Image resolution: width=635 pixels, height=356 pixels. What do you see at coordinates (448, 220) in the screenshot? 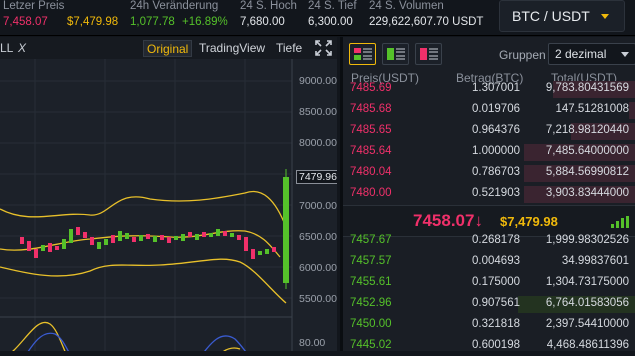
I see `last-price: 7458.07↓` at bounding box center [448, 220].